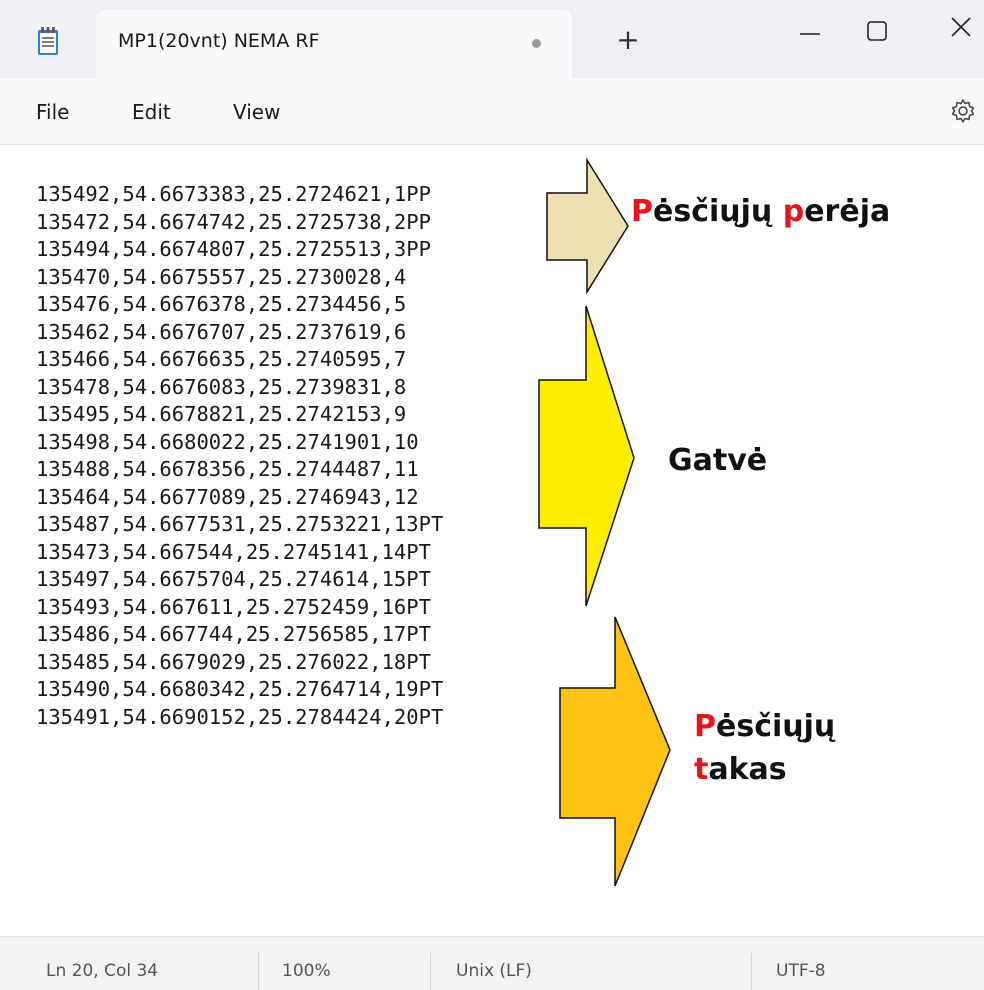 The image size is (984, 990). I want to click on street-arrow, so click(586, 456).